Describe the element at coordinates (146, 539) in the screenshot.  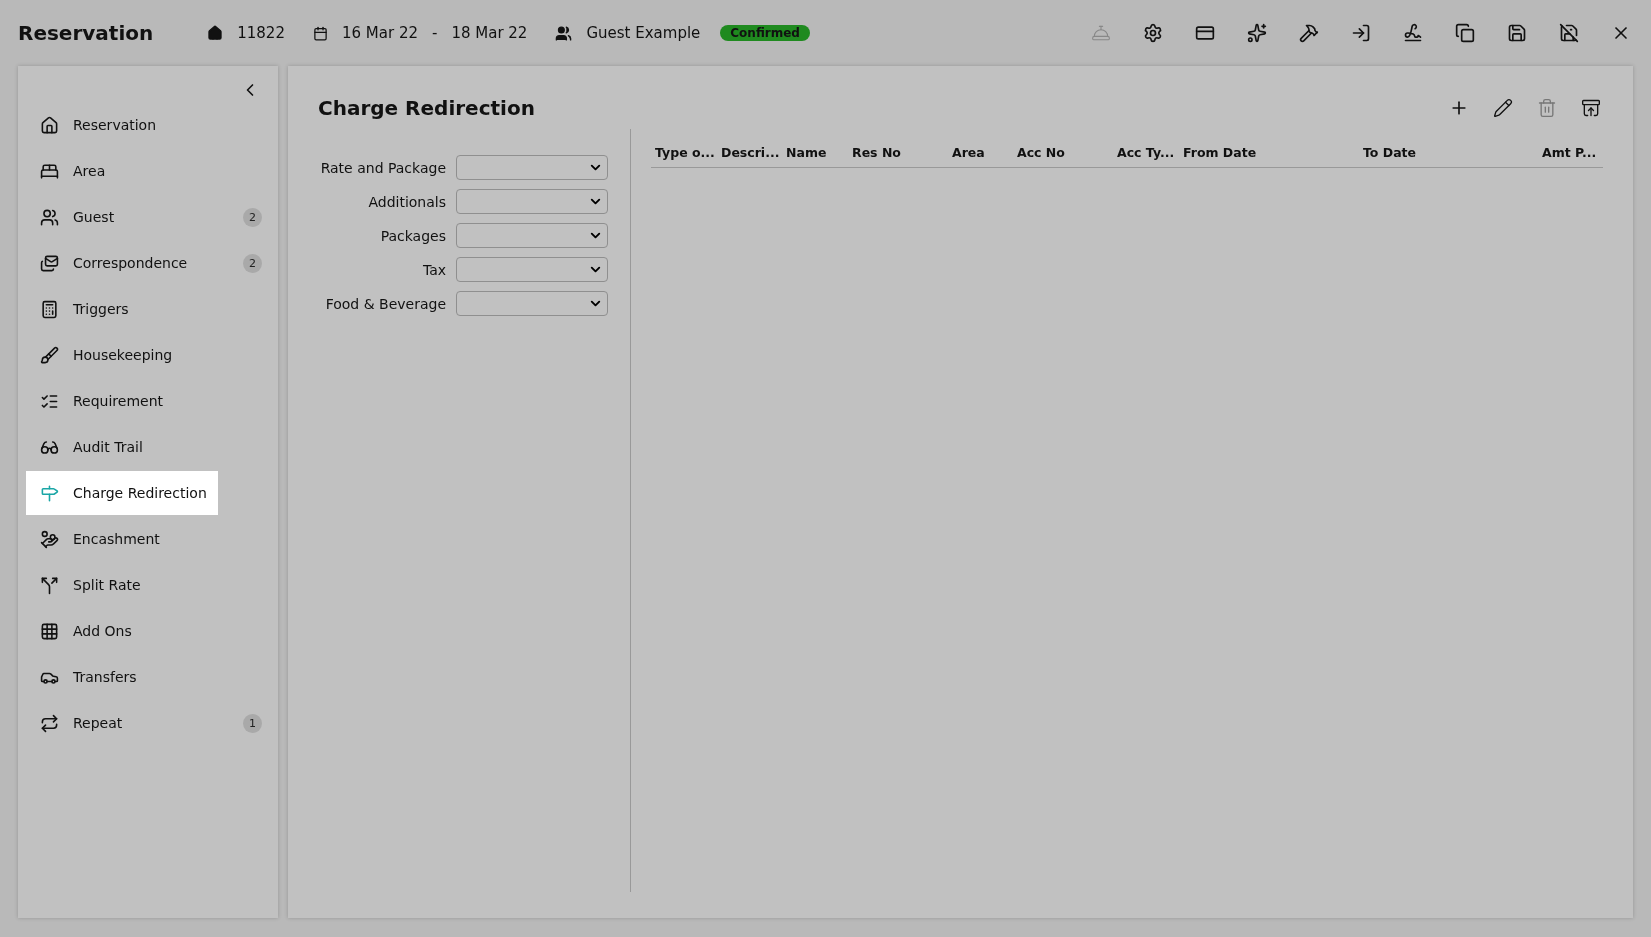
I see `sidebar-item: Encashment` at that location.